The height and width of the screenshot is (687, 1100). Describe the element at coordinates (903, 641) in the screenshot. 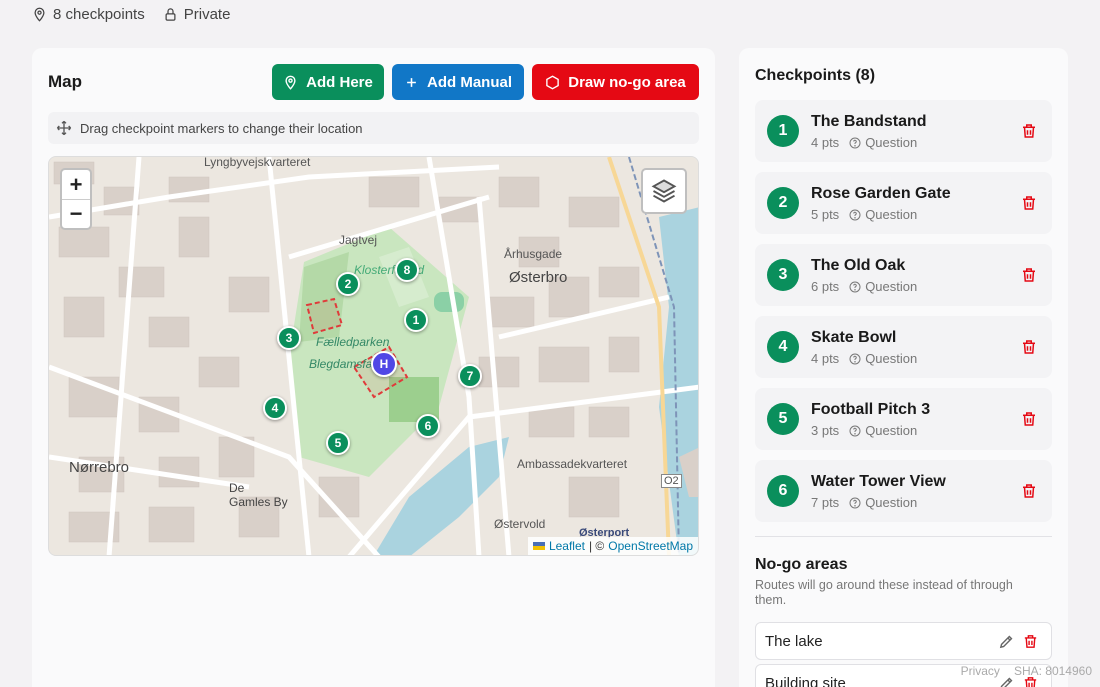

I see `nogo-item: The lake` at that location.